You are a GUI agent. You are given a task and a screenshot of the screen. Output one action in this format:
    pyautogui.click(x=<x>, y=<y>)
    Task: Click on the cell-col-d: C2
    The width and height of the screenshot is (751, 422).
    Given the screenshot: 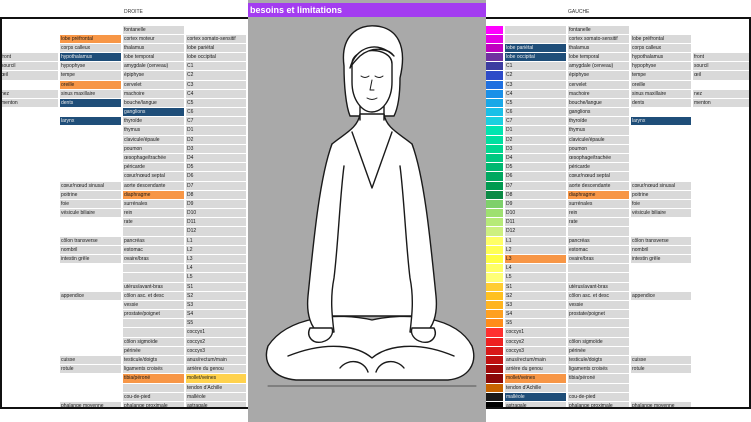 What is the action you would take?
    pyautogui.click(x=216, y=75)
    